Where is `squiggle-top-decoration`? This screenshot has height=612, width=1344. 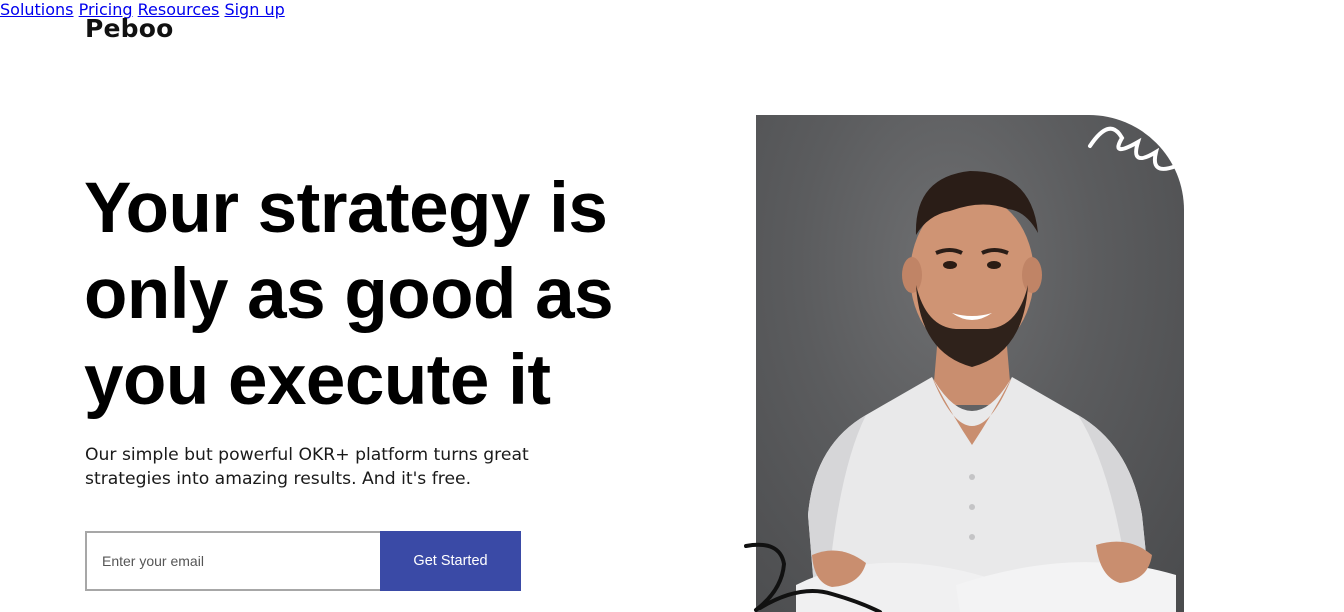 squiggle-top-decoration is located at coordinates (1133, 148).